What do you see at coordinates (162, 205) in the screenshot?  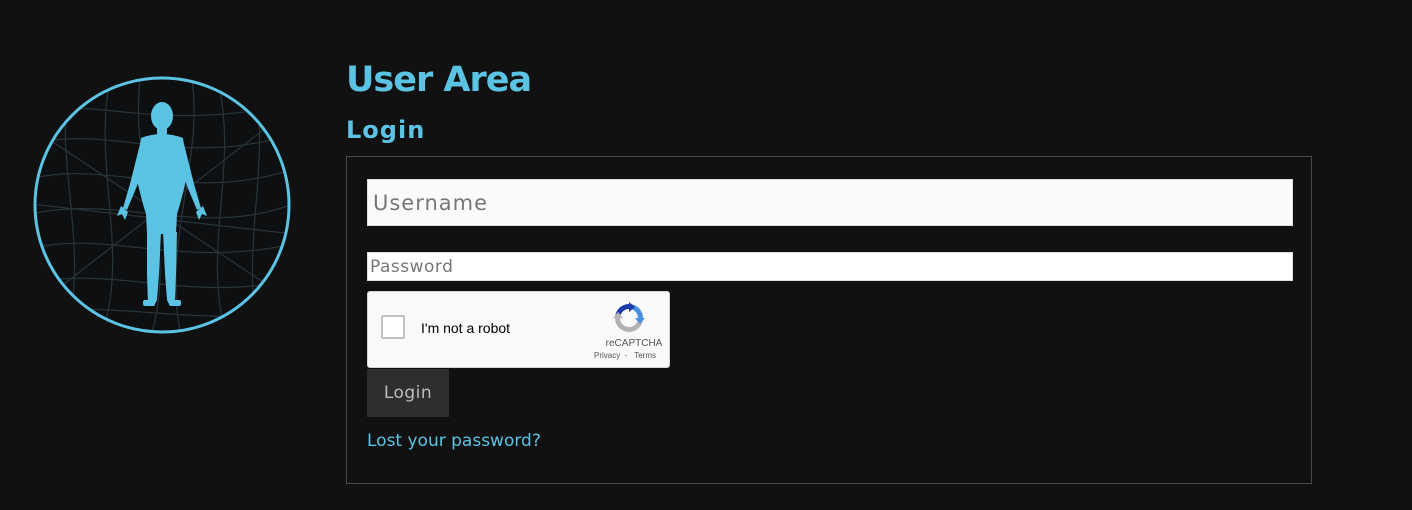 I see `human-figure-globe-icon` at bounding box center [162, 205].